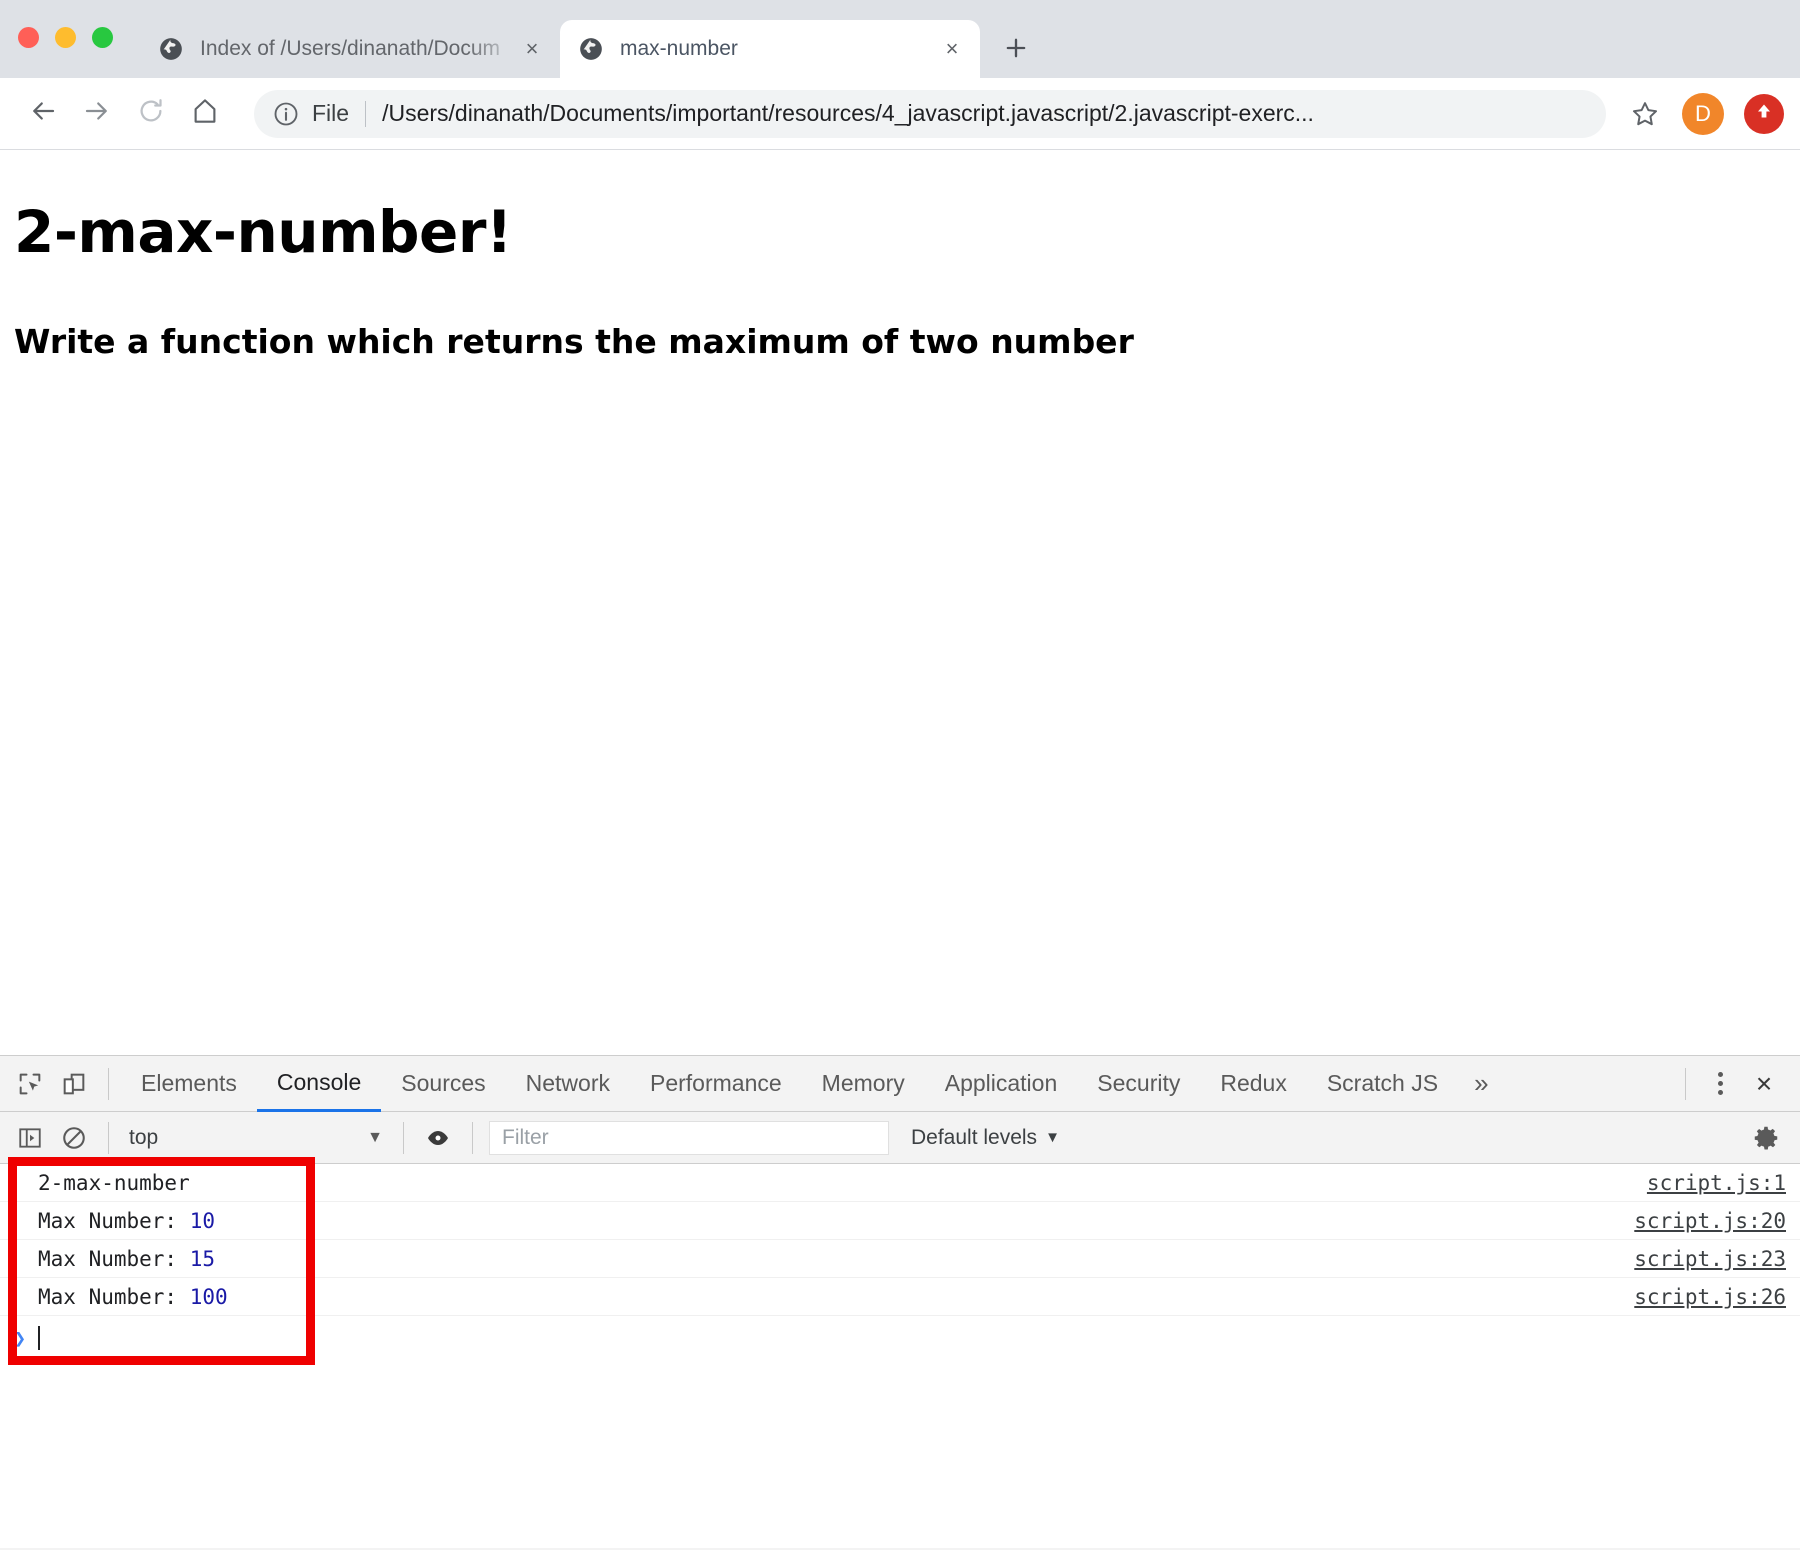  I want to click on console-source-link: script.js:23, so click(1710, 1259).